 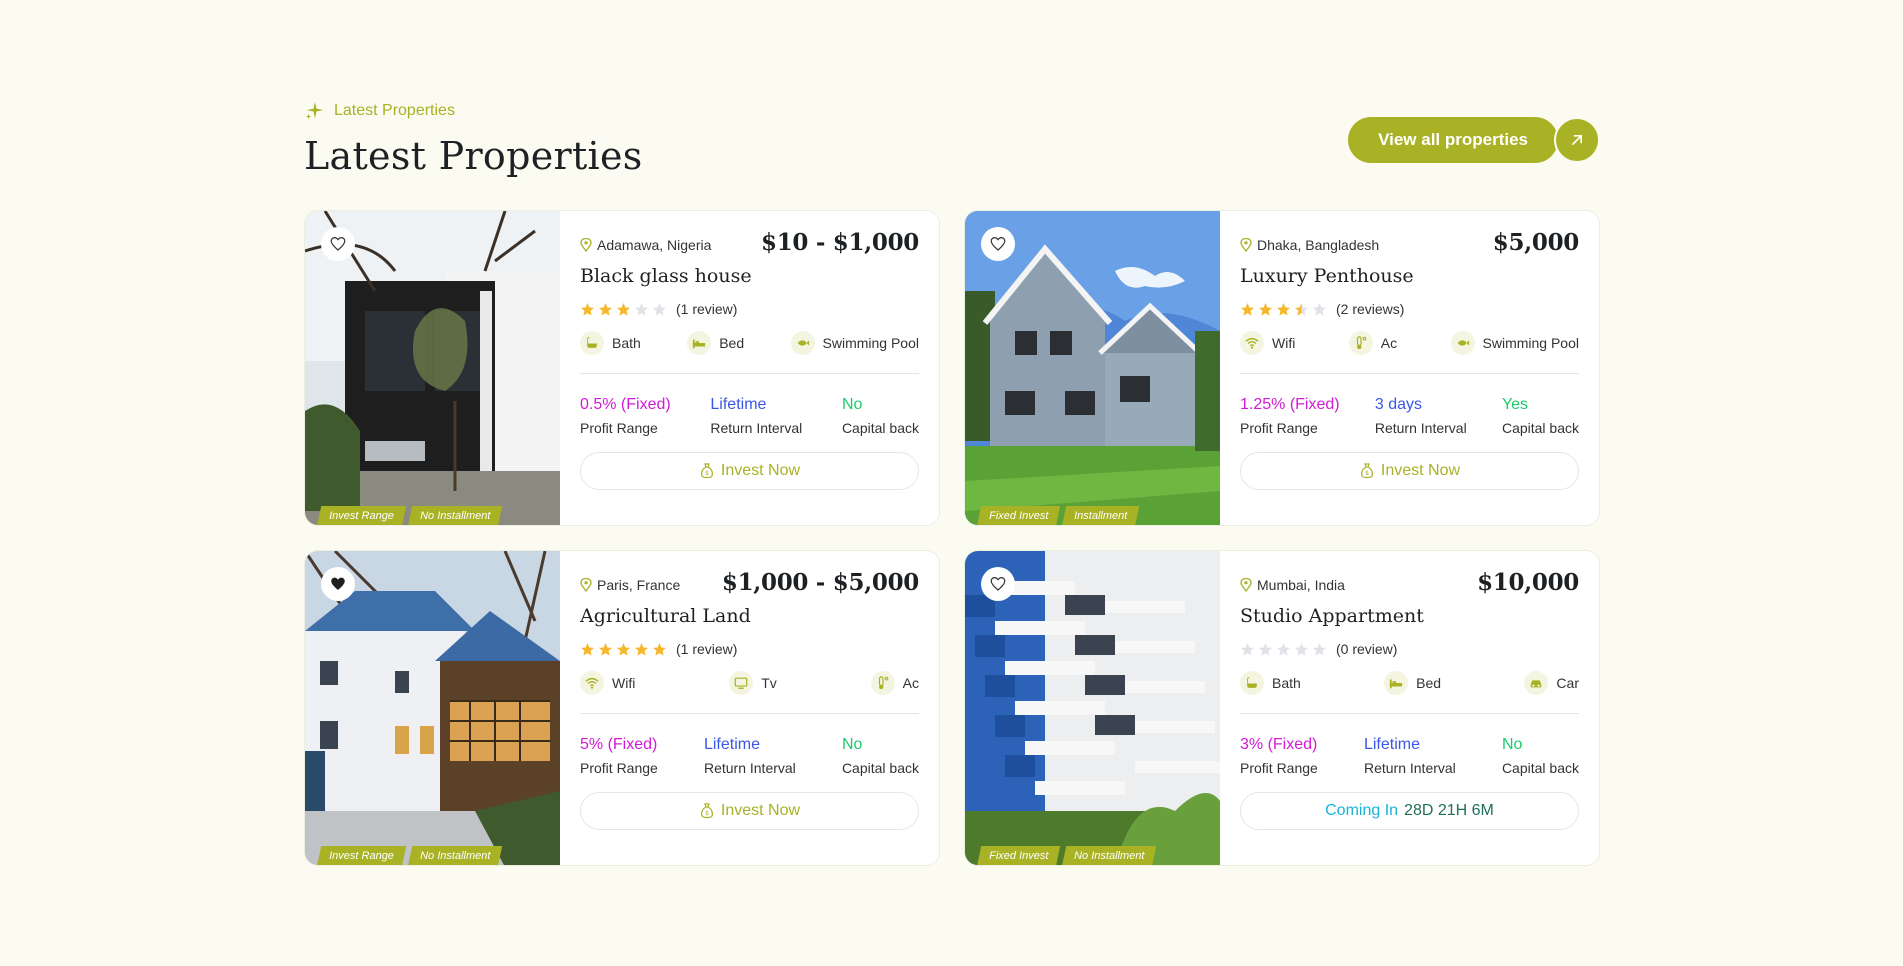 What do you see at coordinates (1536, 242) in the screenshot?
I see `property-price: $5,000` at bounding box center [1536, 242].